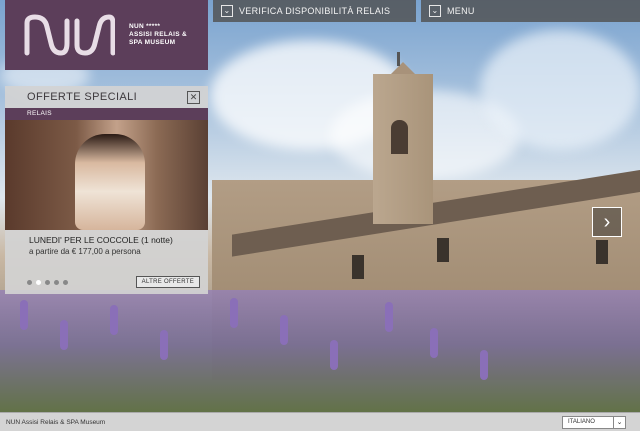 The height and width of the screenshot is (431, 640). I want to click on footer-text: NUN Assisi Relais & SPA Museum, so click(56, 422).